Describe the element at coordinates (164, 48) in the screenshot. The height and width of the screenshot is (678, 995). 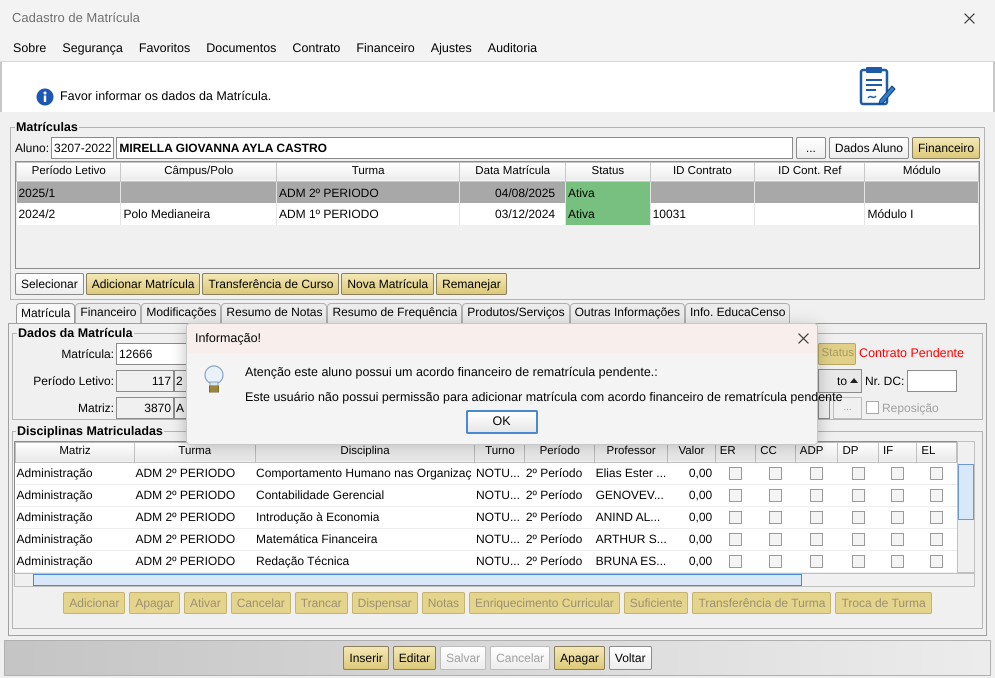
I see `menu-item: Favoritos` at that location.